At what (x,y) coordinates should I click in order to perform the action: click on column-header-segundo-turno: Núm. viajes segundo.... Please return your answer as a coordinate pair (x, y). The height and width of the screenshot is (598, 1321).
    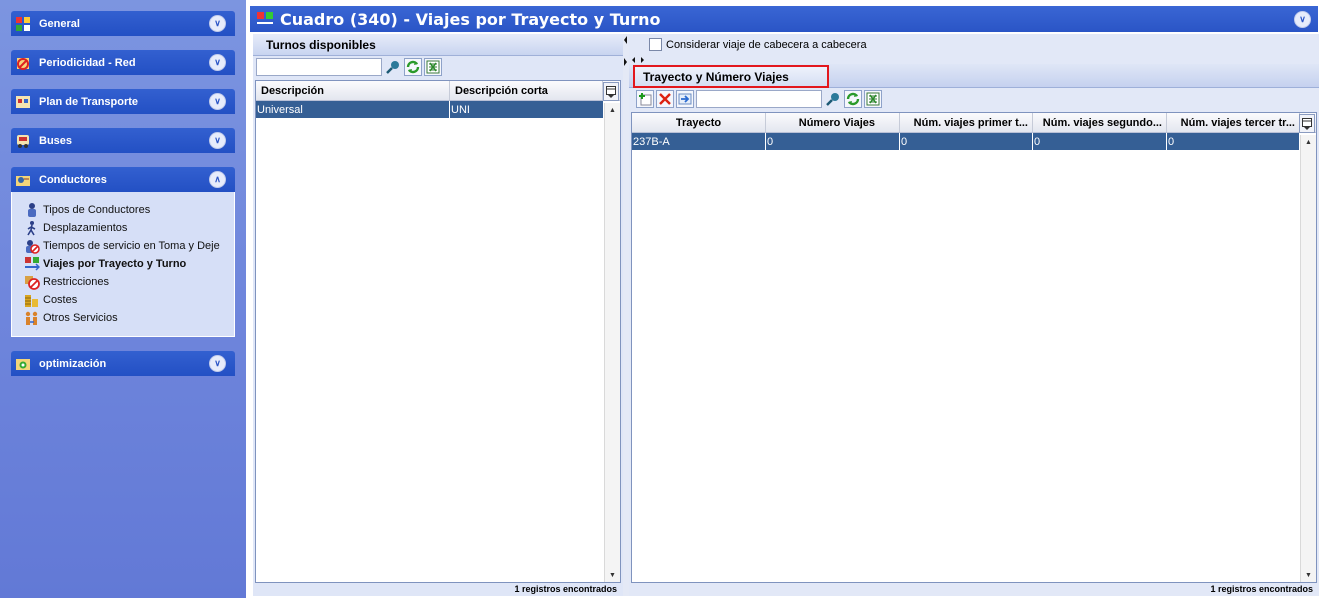
    Looking at the image, I should click on (1100, 122).